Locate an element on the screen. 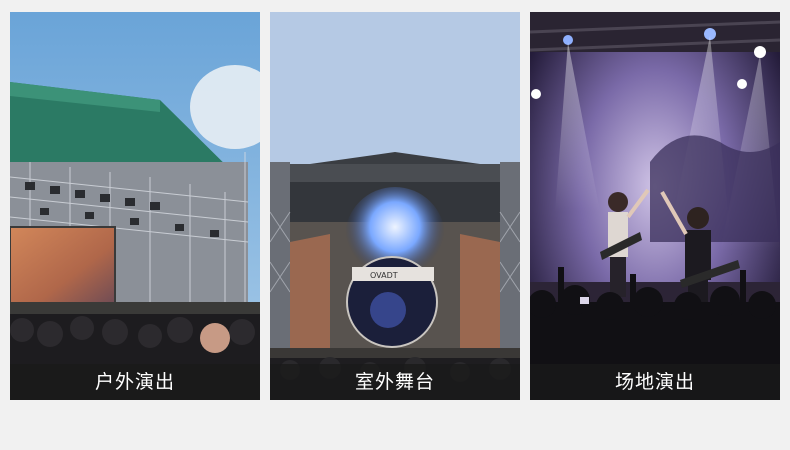  card-caption: 户外演出 is located at coordinates (135, 382).